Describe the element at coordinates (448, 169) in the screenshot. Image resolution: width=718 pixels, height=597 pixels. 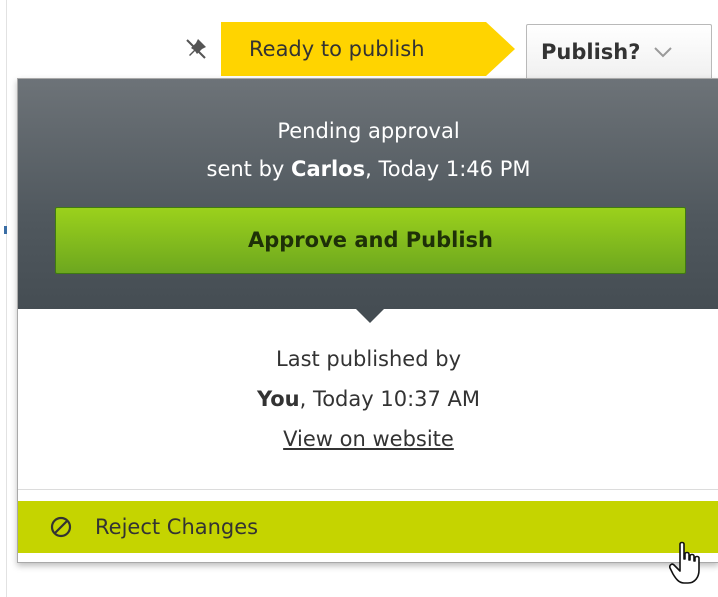
I see `sent-by-time: , Today 1:46 PM` at that location.